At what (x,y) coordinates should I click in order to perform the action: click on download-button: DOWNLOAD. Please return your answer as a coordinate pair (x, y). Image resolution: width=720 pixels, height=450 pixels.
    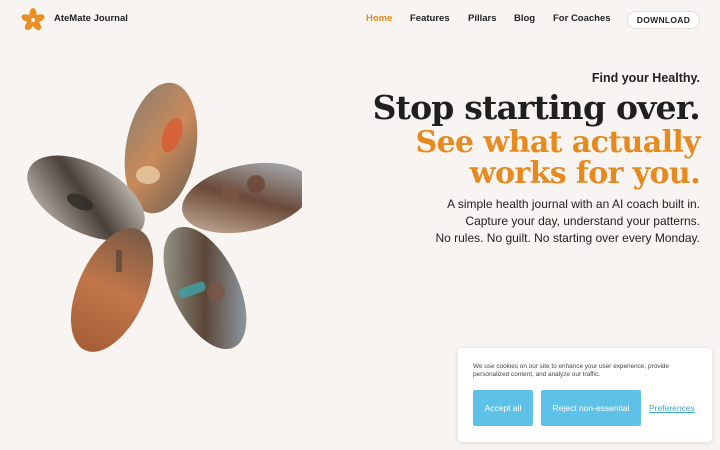
    Looking at the image, I should click on (663, 20).